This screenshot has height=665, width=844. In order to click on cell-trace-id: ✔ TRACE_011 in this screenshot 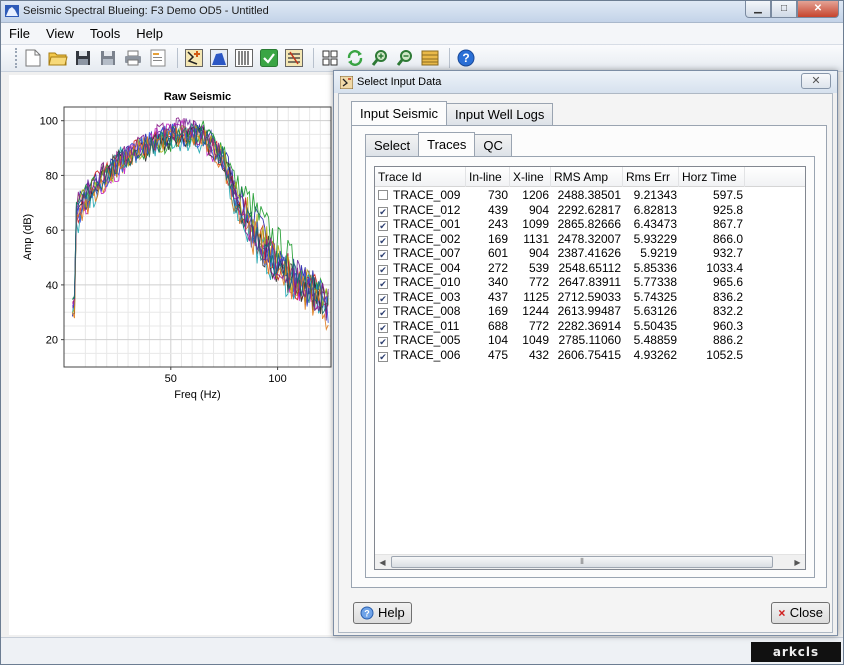, I will do `click(420, 326)`.